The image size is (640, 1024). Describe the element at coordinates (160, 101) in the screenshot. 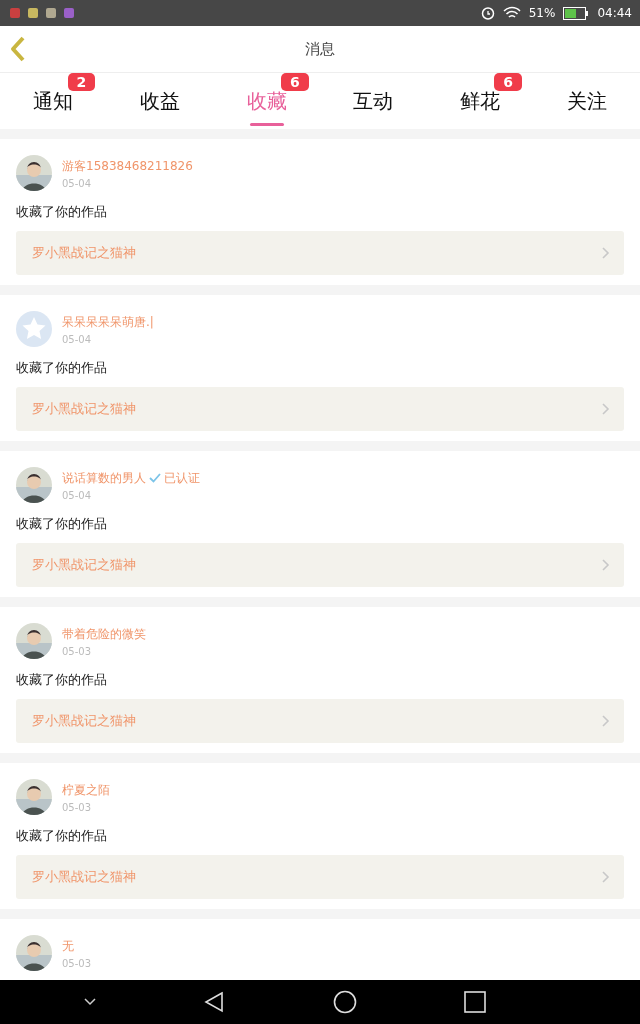

I see `tab: 收益` at that location.